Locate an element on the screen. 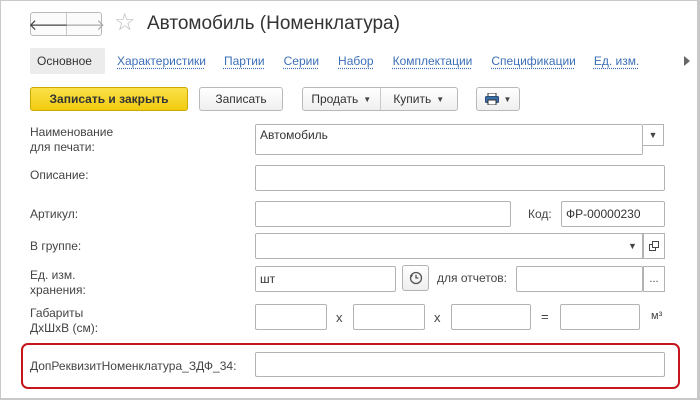 This screenshot has height=400, width=700. reports-unit-field is located at coordinates (579, 279).